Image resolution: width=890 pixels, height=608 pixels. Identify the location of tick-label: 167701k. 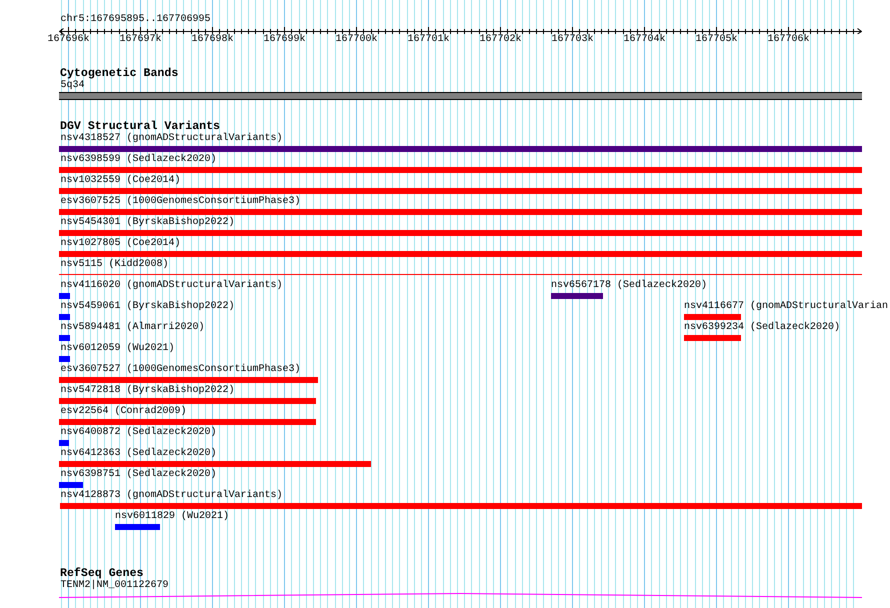
(429, 40).